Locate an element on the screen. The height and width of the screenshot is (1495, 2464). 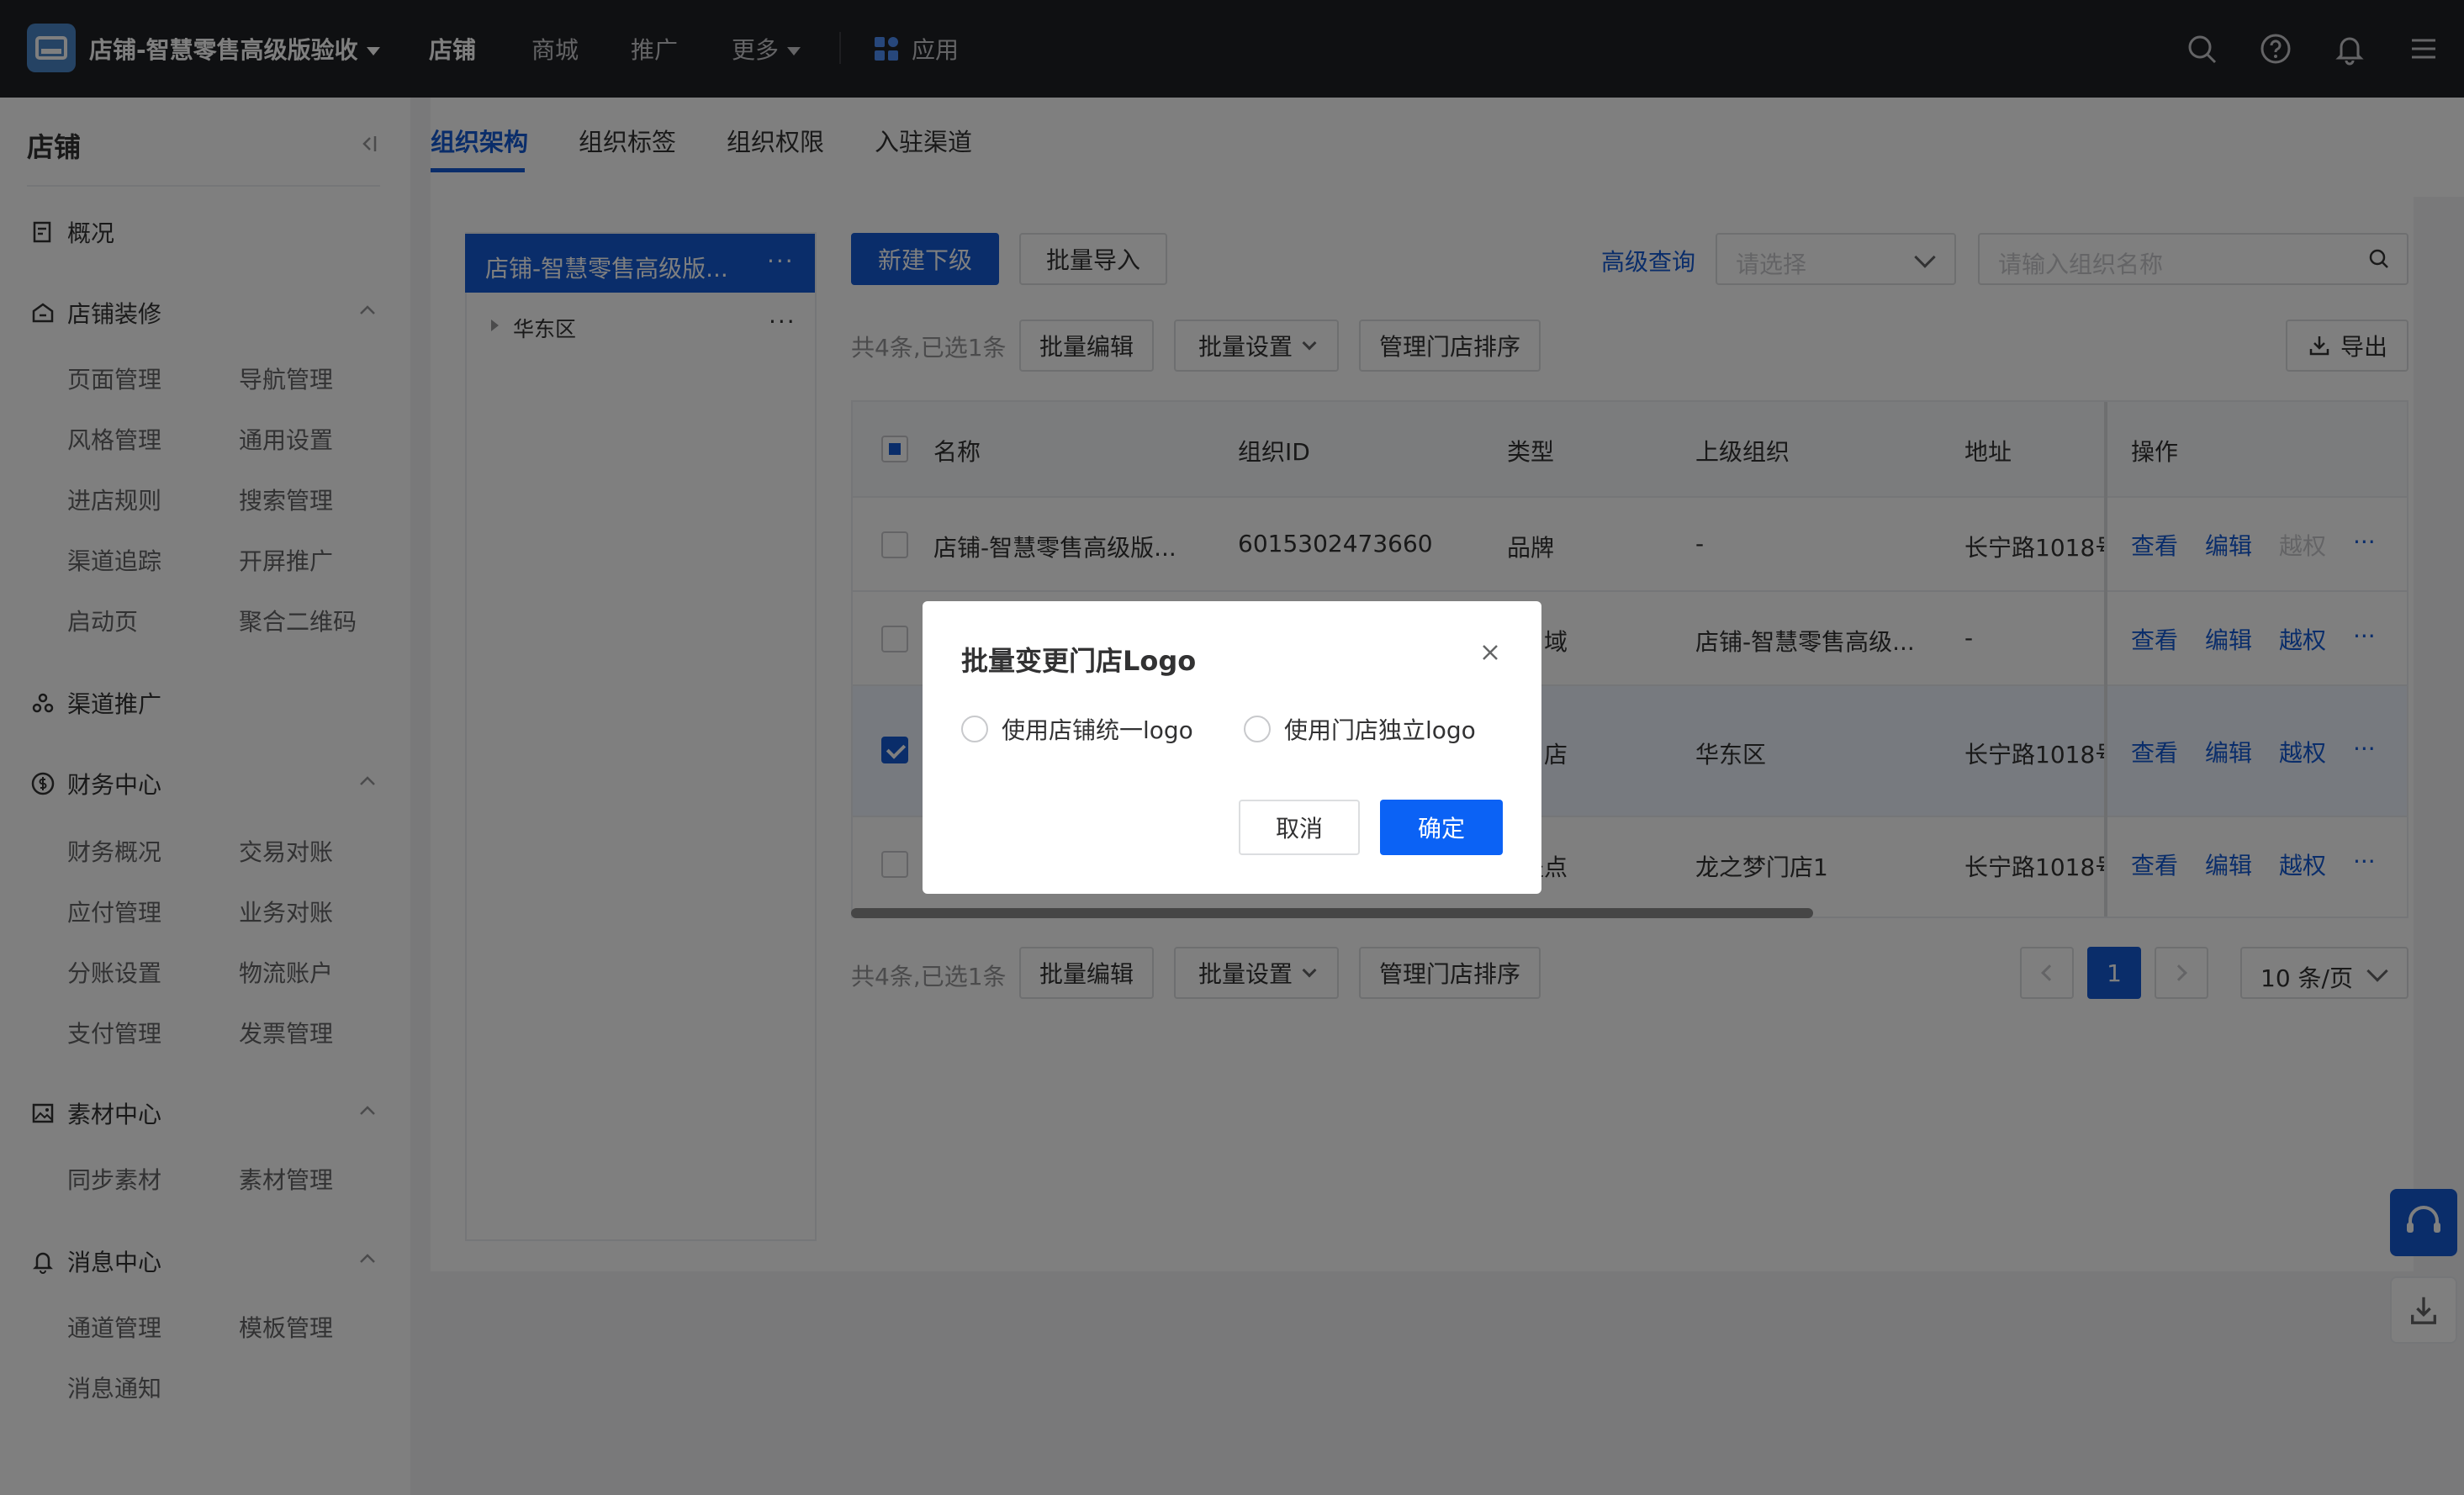
batch-logo-dialog: 批量变更门店Logo 使用店铺统一logo 使用门店独立logo 取消 确定 is located at coordinates (1232, 747).